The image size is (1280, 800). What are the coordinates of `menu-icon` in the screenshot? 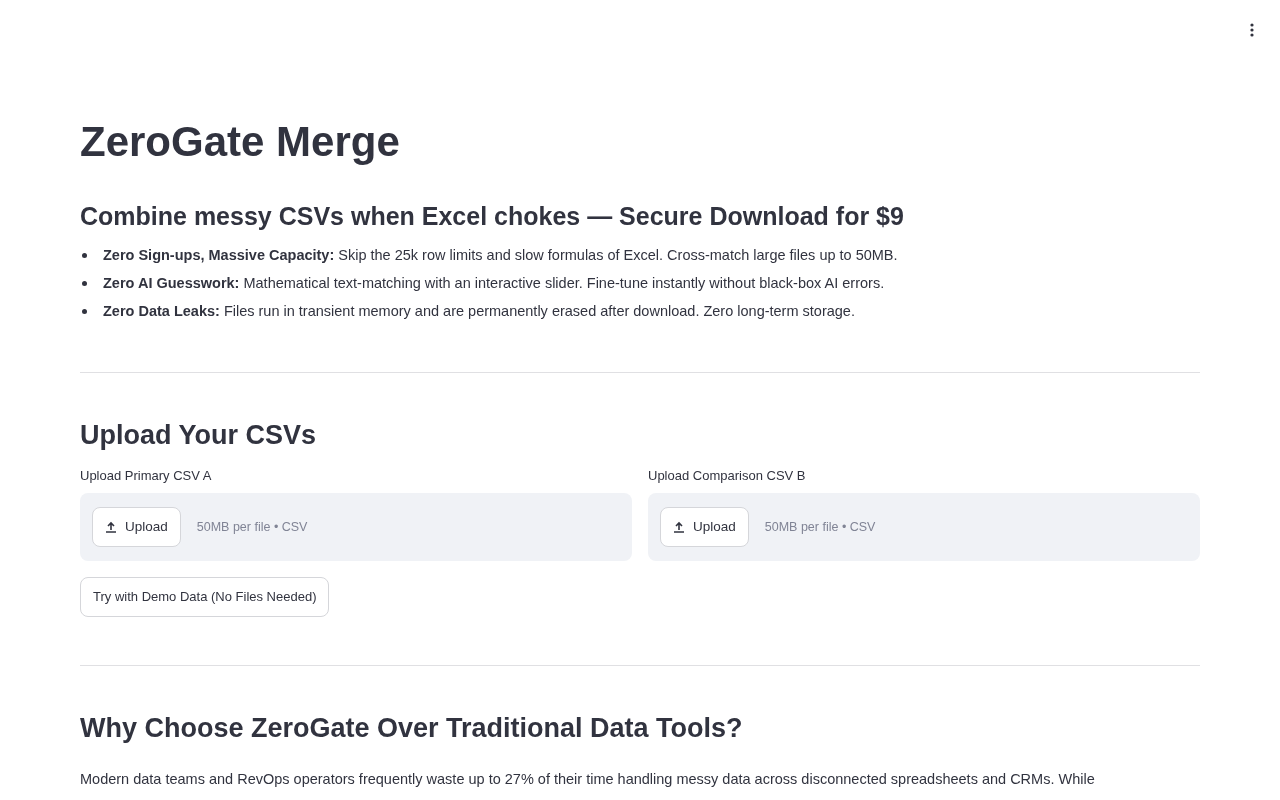 It's located at (1252, 30).